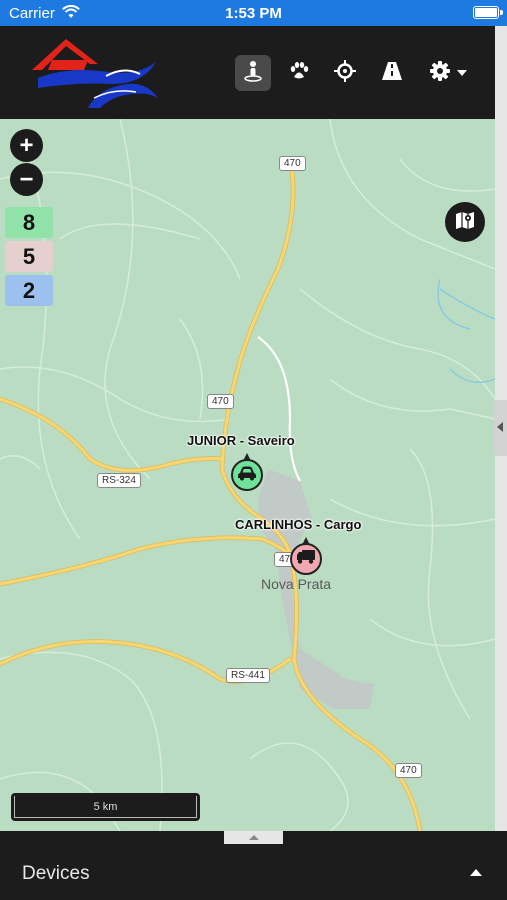  I want to click on devices-panel-header: Devices, so click(253, 872).